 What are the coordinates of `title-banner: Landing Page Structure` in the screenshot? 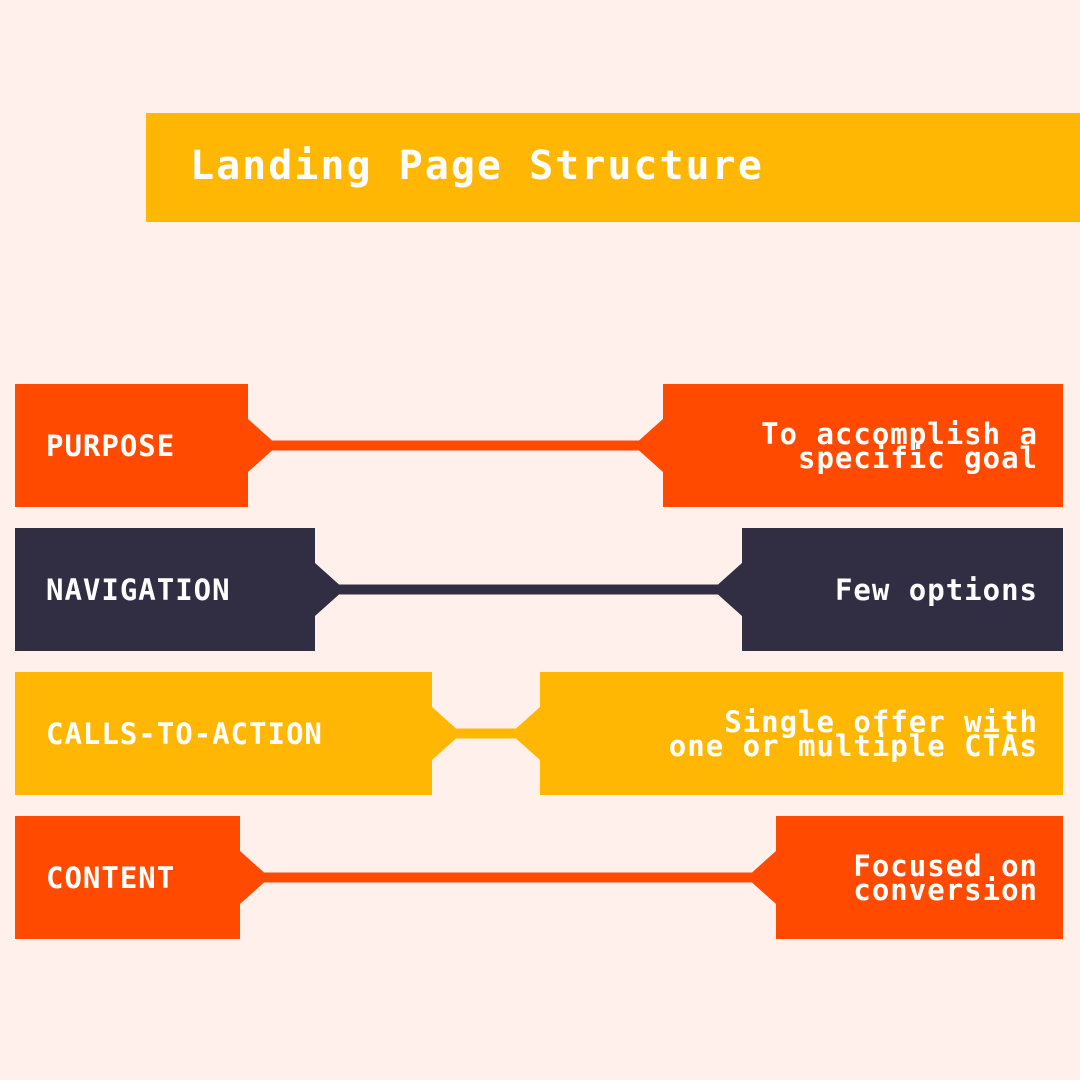 It's located at (613, 167).